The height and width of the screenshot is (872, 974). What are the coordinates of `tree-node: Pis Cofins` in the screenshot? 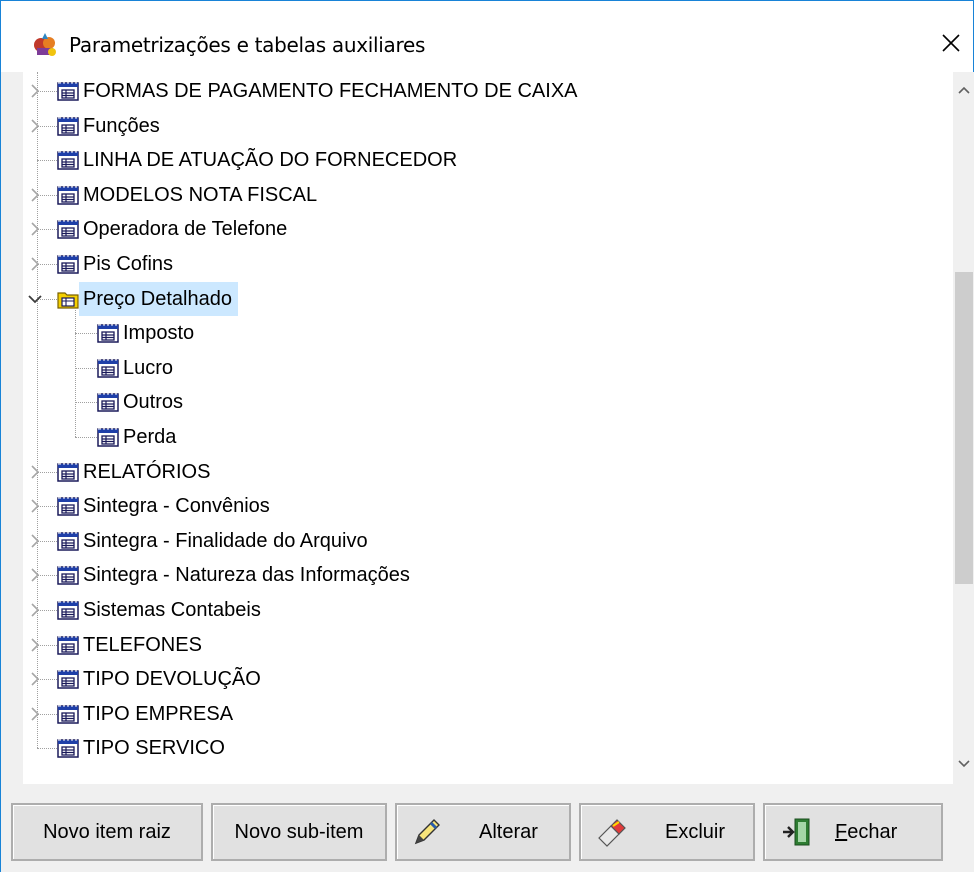 It's located at (118, 264).